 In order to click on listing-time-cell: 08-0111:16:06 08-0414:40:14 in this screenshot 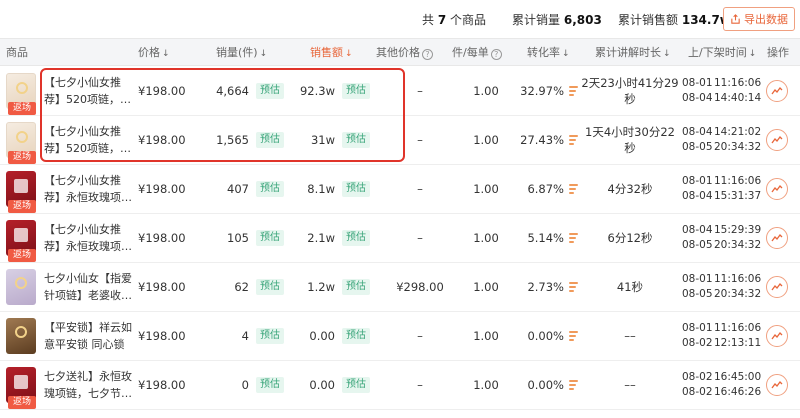, I will do `click(722, 90)`.